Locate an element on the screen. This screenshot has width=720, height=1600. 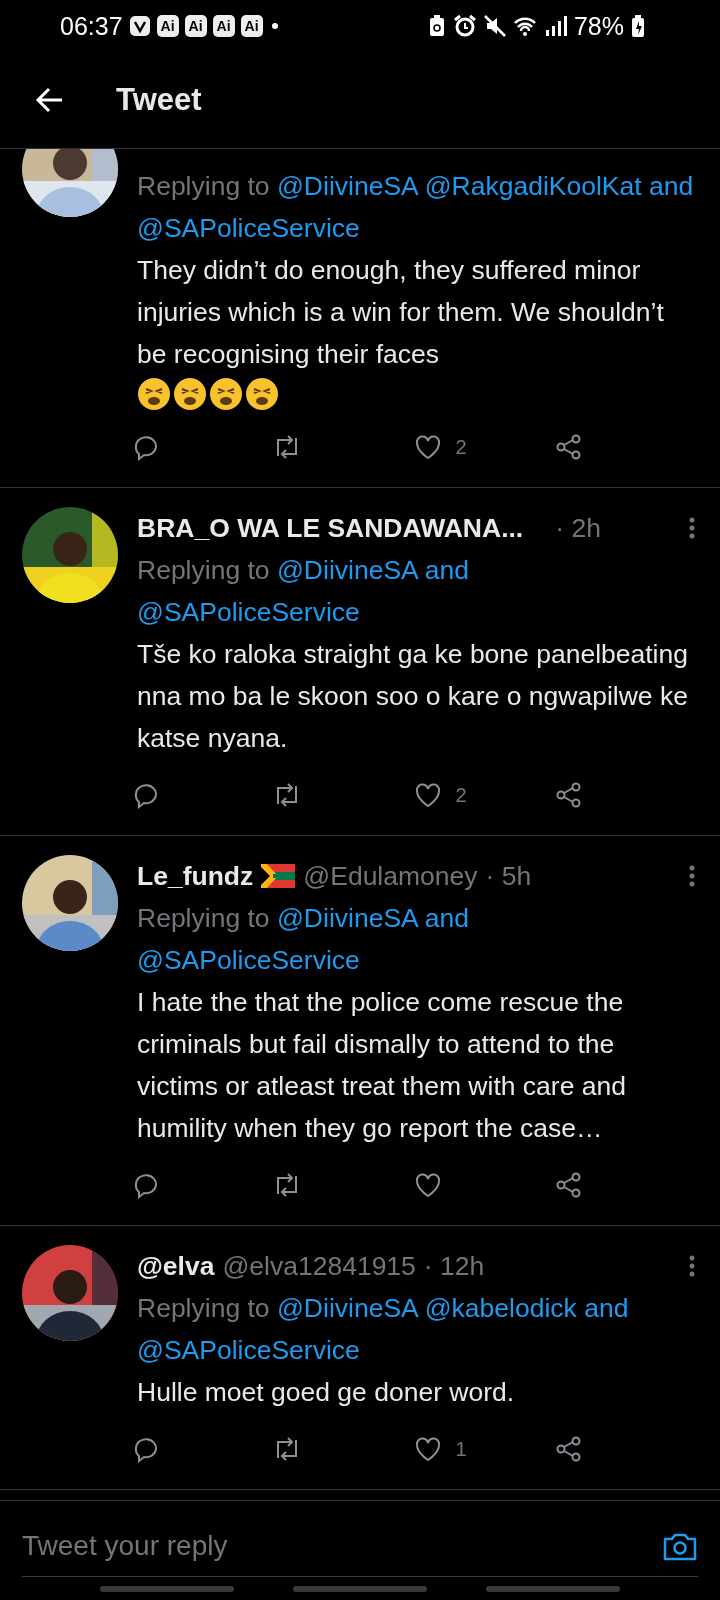
page-title: Tweet is located at coordinates (159, 100).